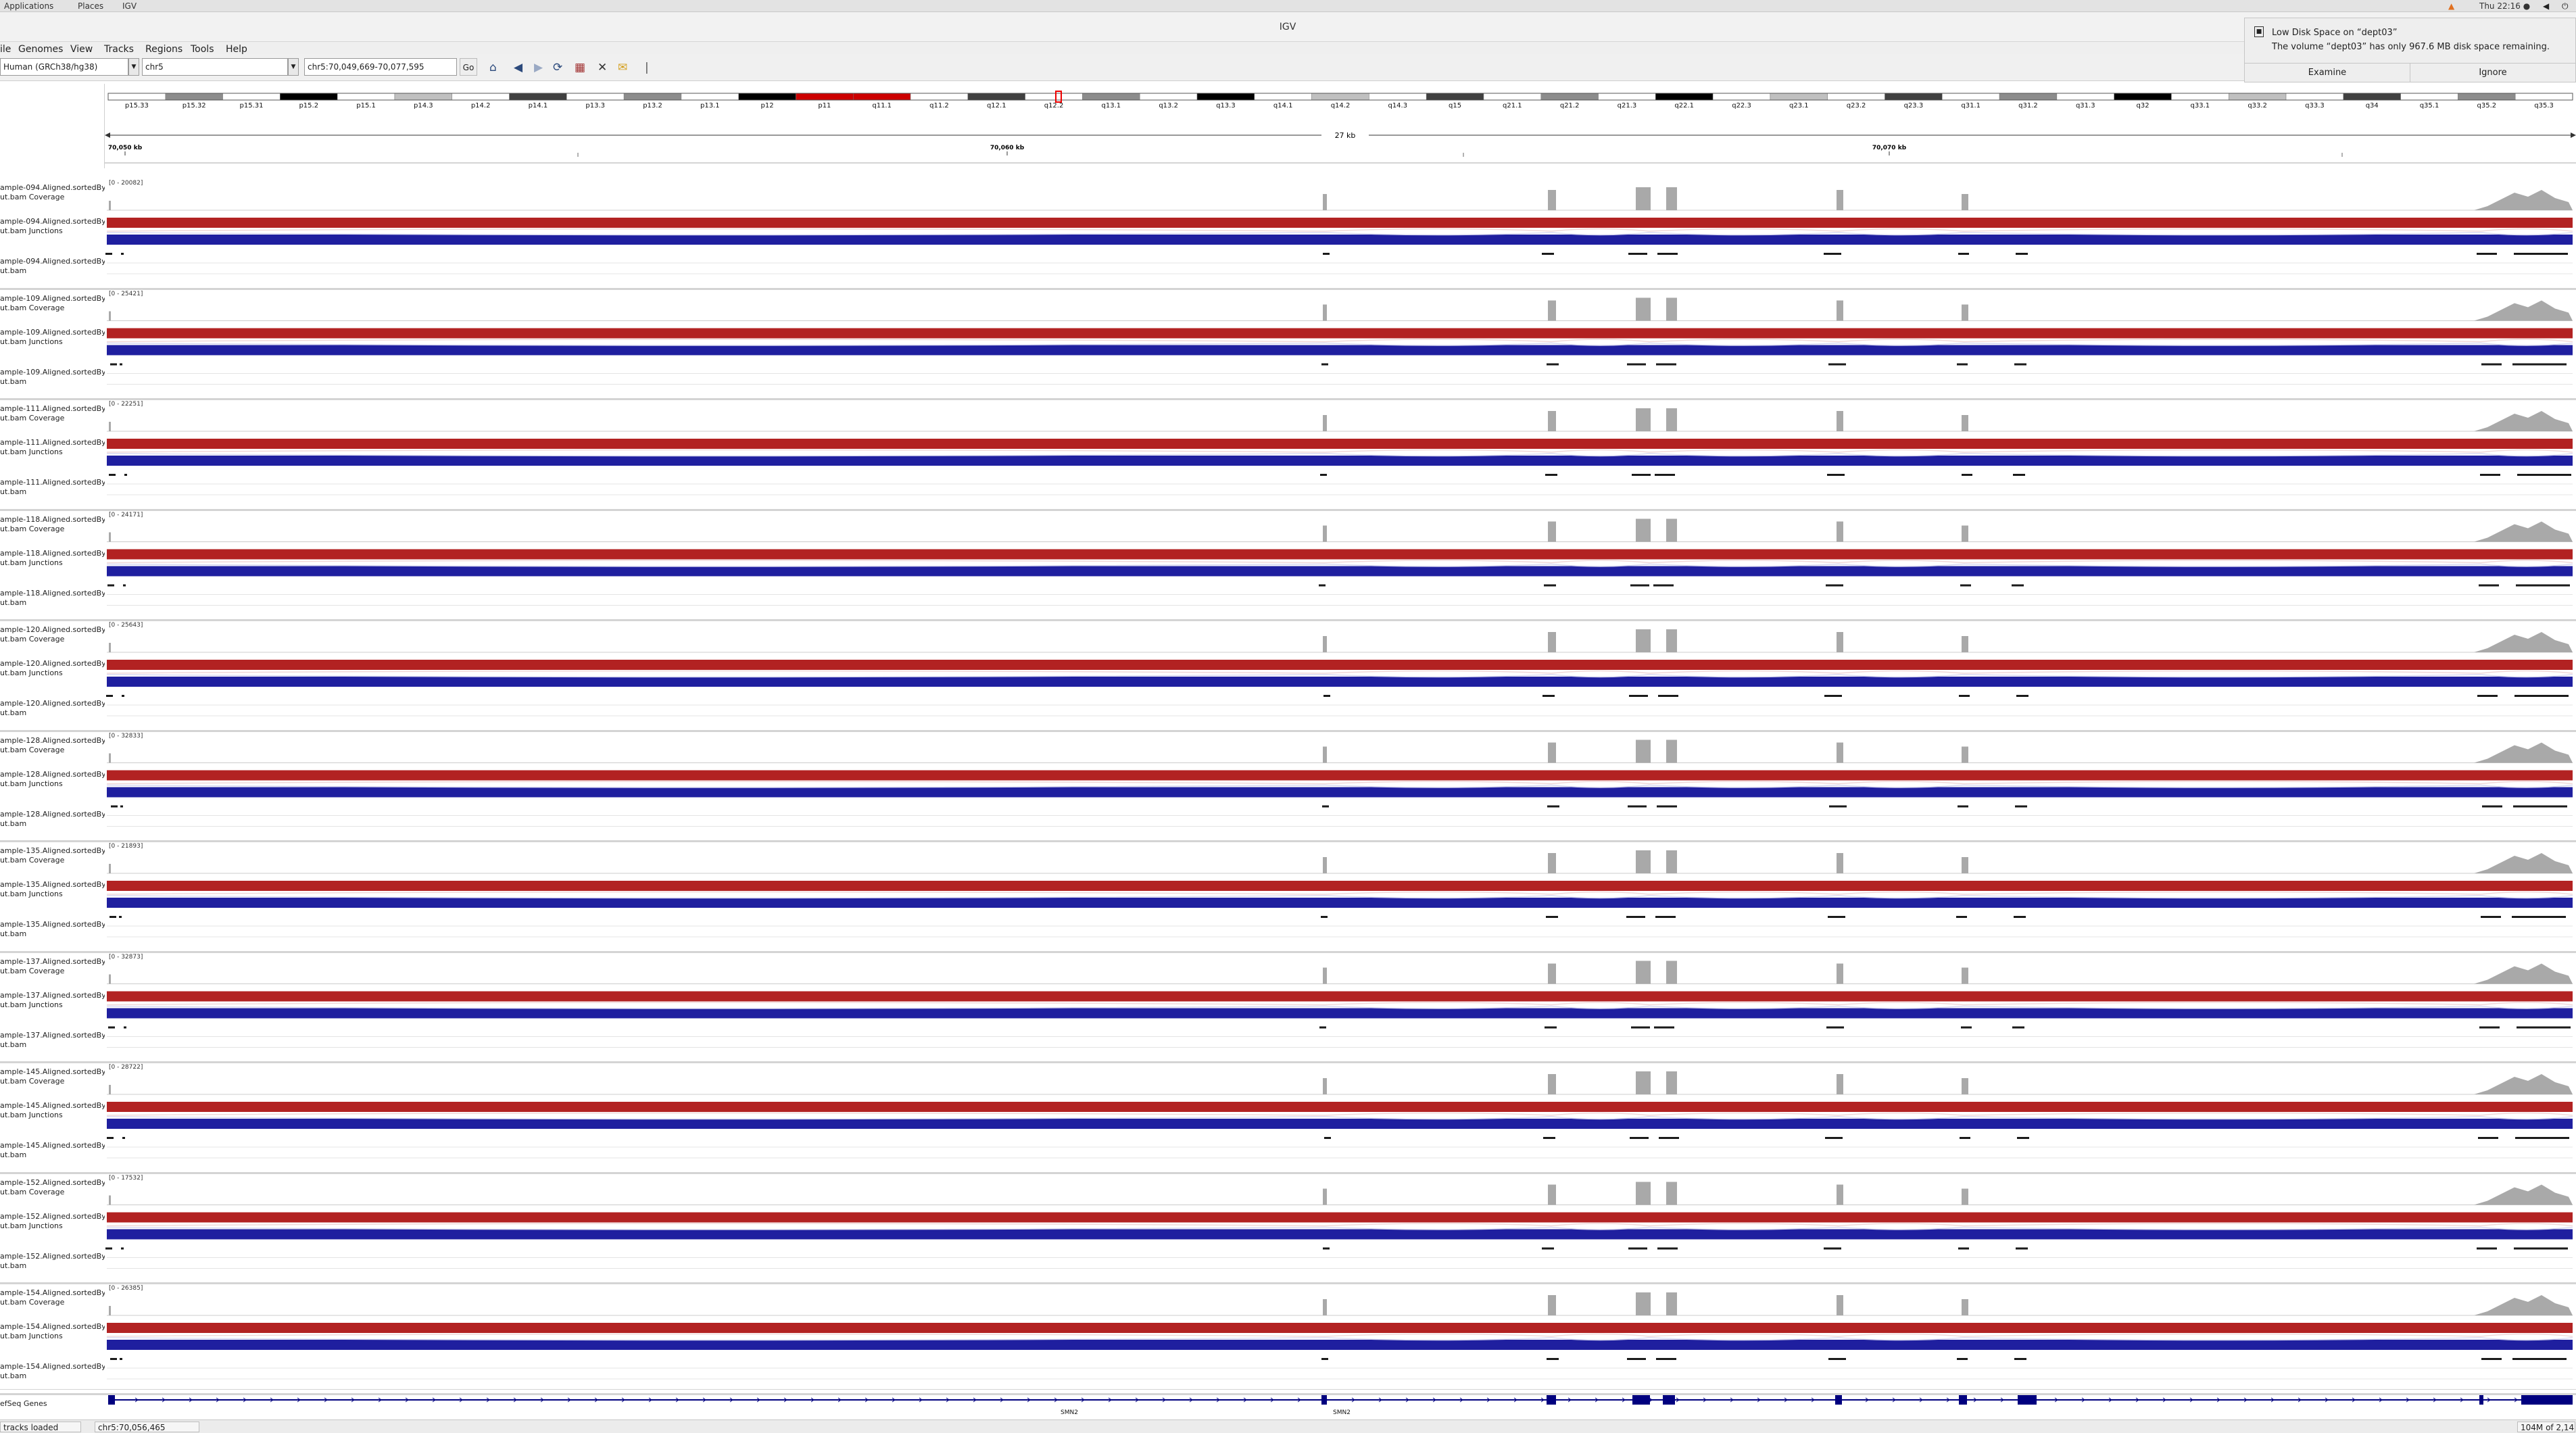 The image size is (2576, 1433). I want to click on popup-text-icon: ✉, so click(622, 67).